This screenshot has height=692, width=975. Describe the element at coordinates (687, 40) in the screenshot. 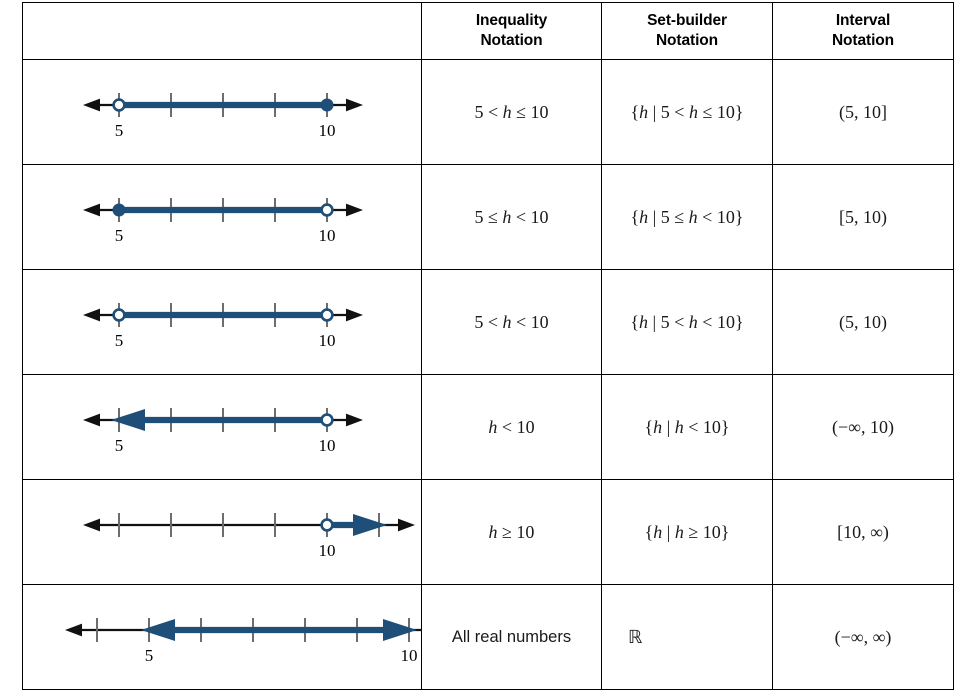

I see `header-setbuilder-line2: Notation` at that location.